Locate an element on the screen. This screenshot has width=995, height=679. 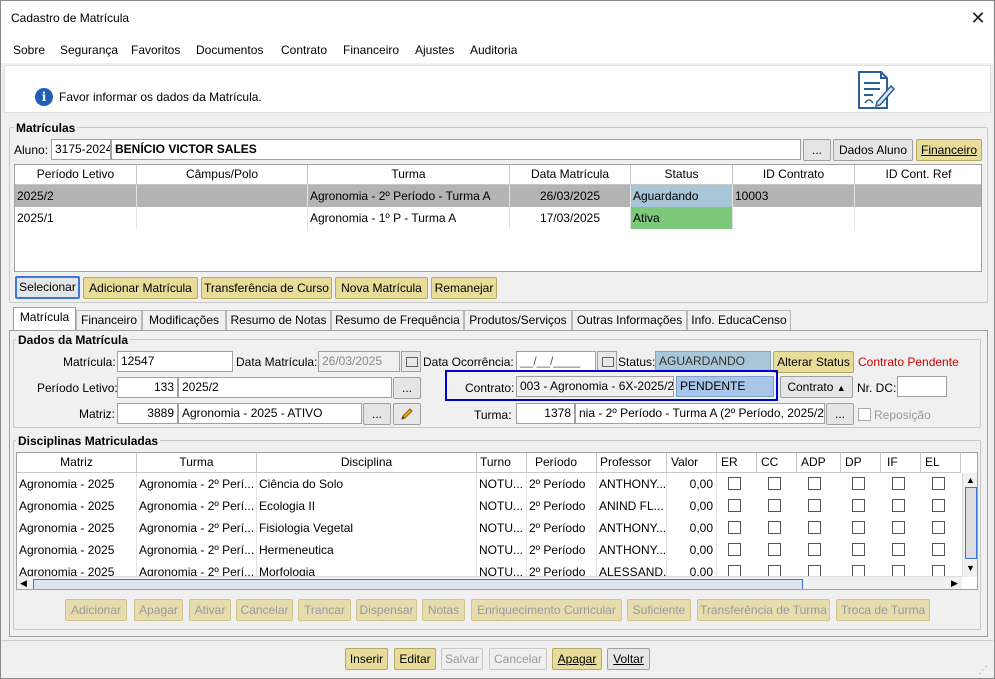
row-checkbox-if is located at coordinates (898, 483).